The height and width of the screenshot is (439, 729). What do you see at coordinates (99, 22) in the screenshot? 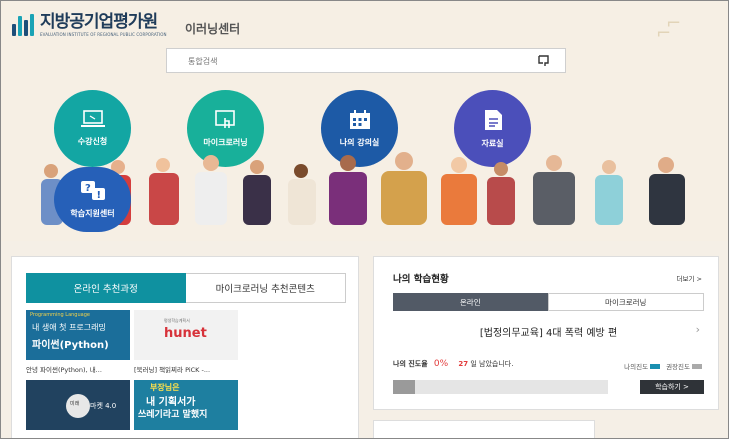
I see `org-name: 지방공기업평가원` at bounding box center [99, 22].